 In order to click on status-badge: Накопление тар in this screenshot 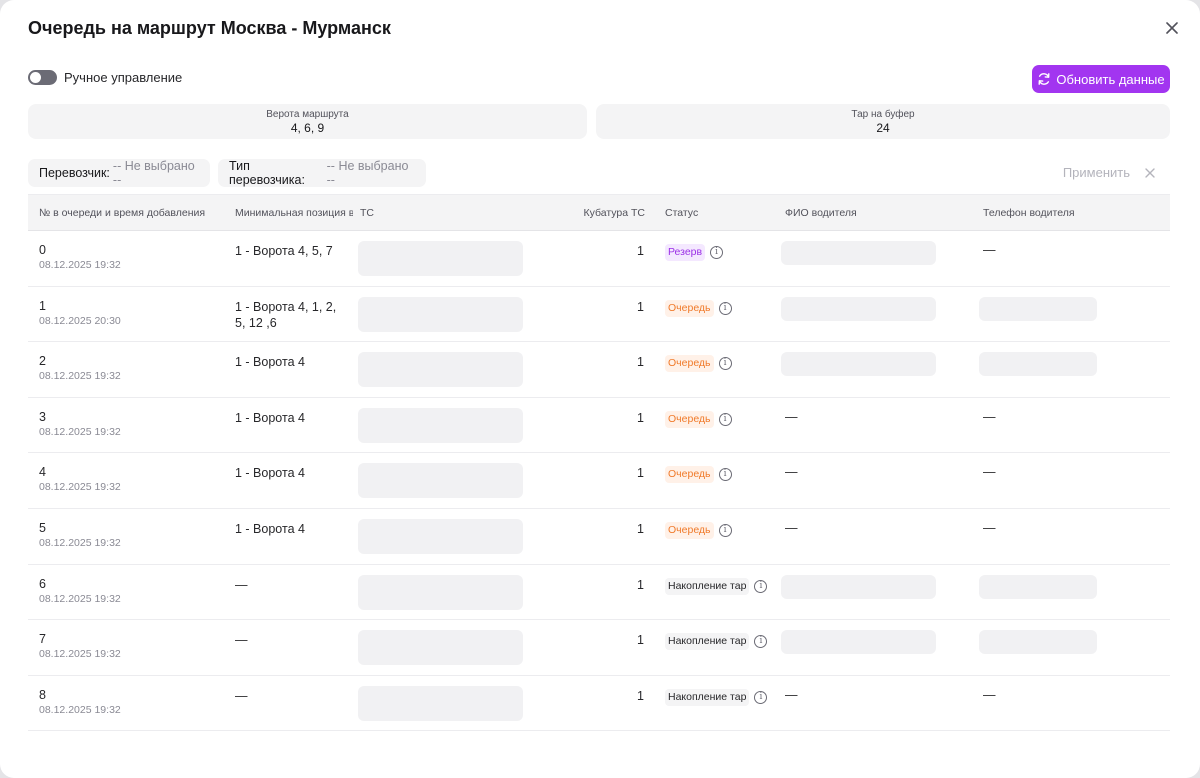, I will do `click(707, 586)`.